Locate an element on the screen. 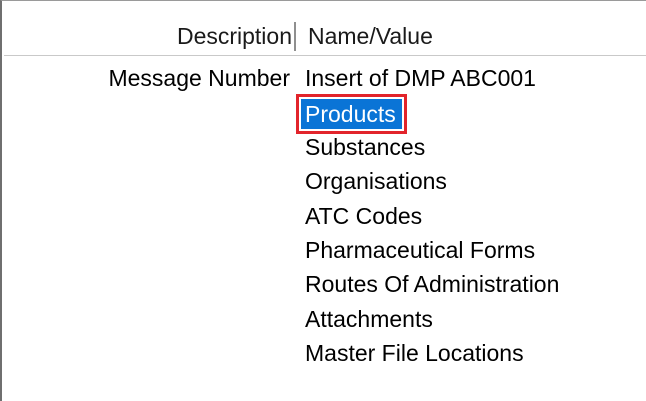 The image size is (646, 401). list-item-routes-of-administration: Routes Of Administration is located at coordinates (469, 286).